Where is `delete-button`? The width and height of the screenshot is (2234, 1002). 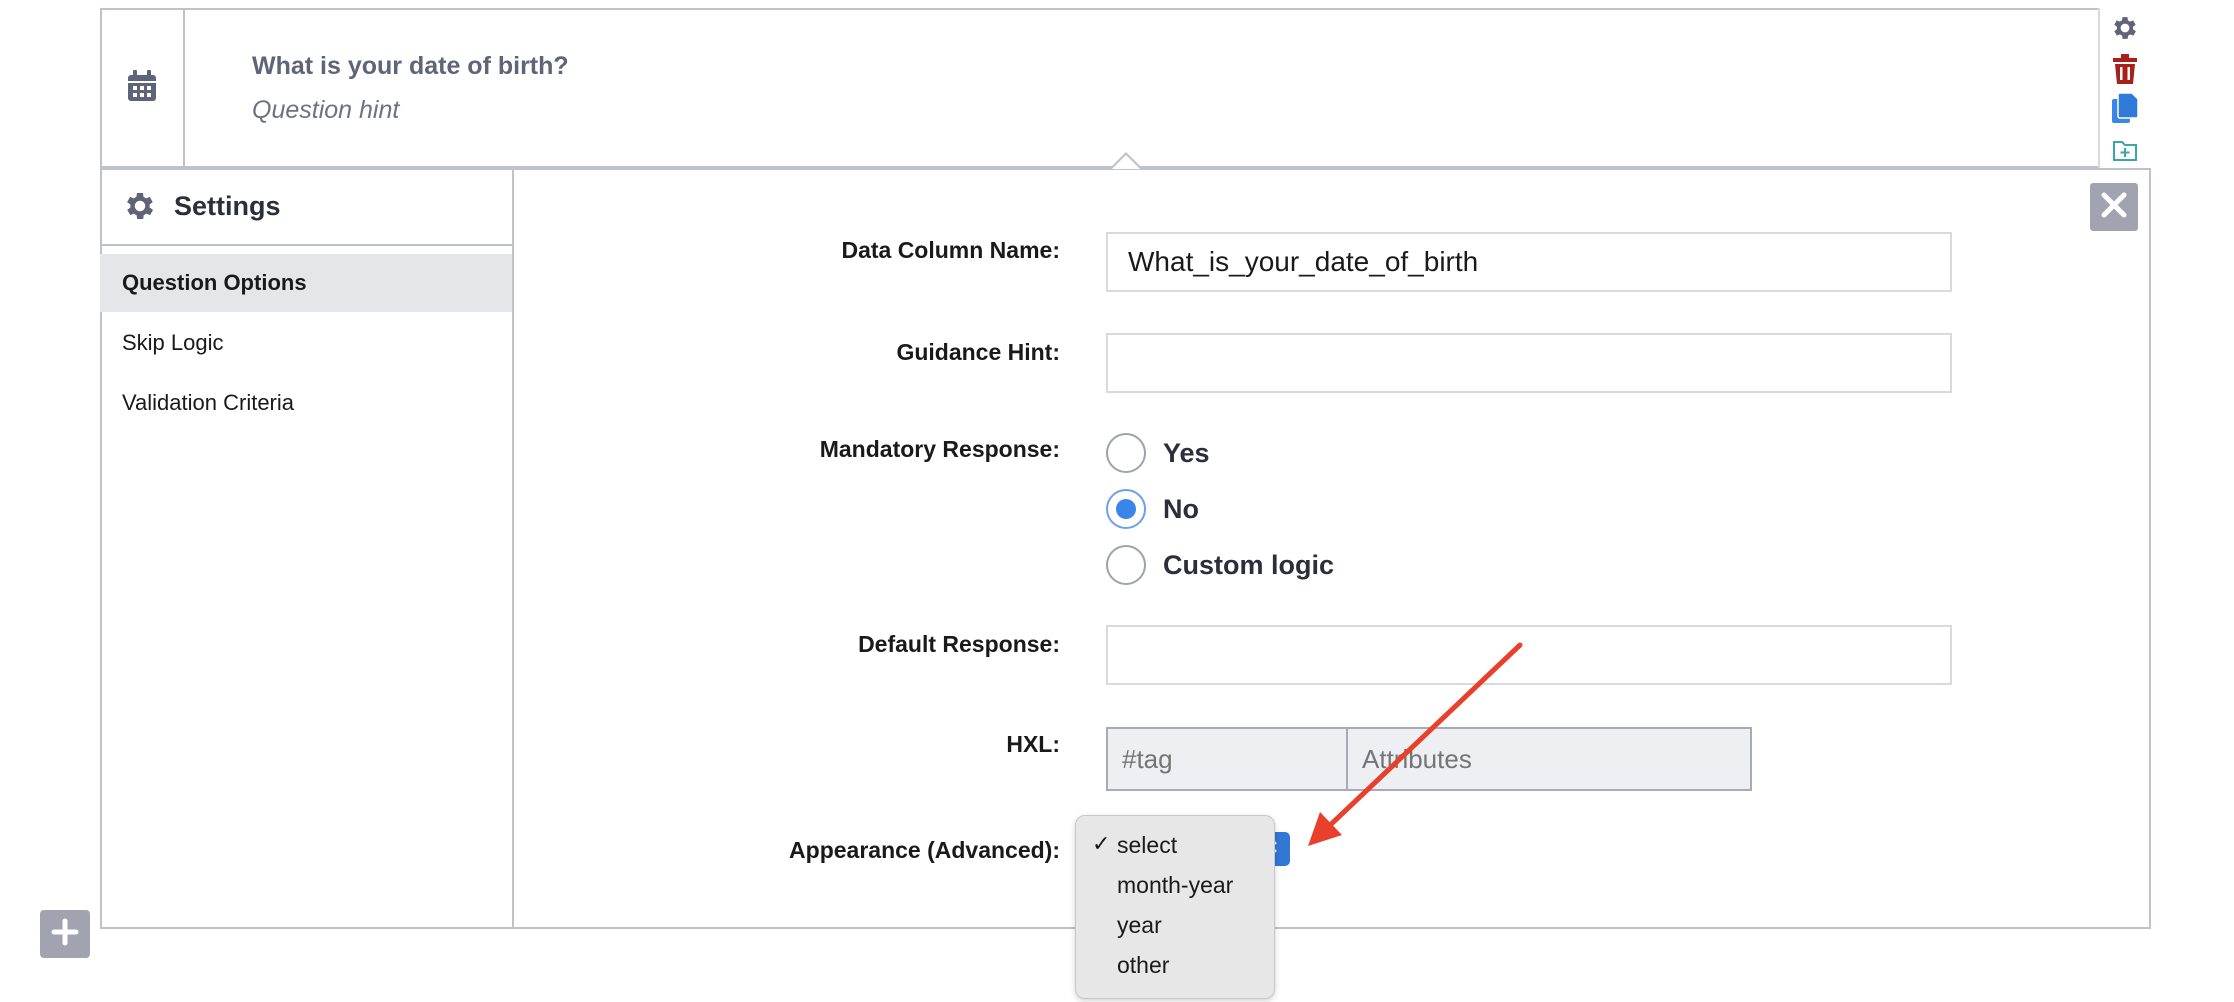
delete-button is located at coordinates (2125, 71).